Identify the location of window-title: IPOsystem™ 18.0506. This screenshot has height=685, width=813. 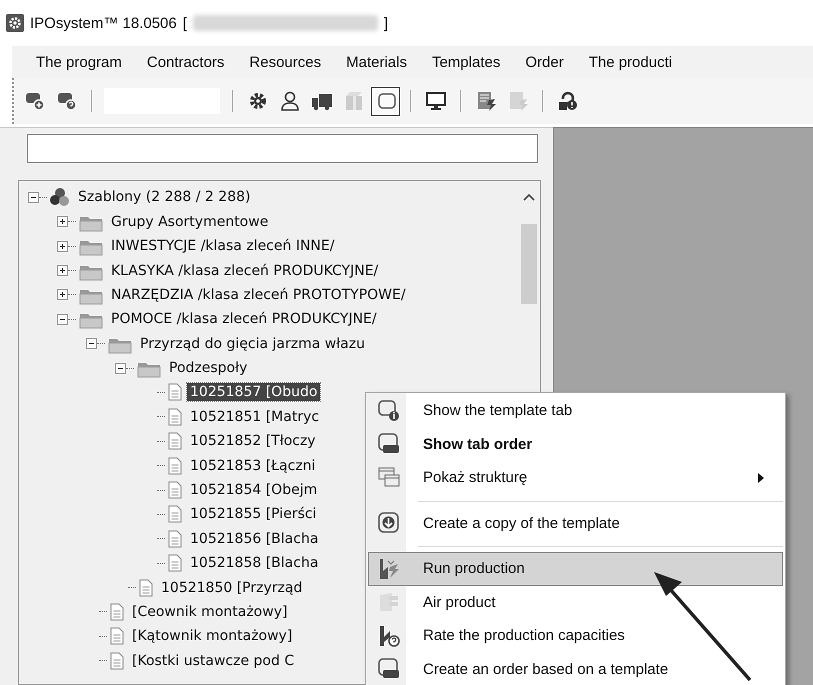
(103, 23).